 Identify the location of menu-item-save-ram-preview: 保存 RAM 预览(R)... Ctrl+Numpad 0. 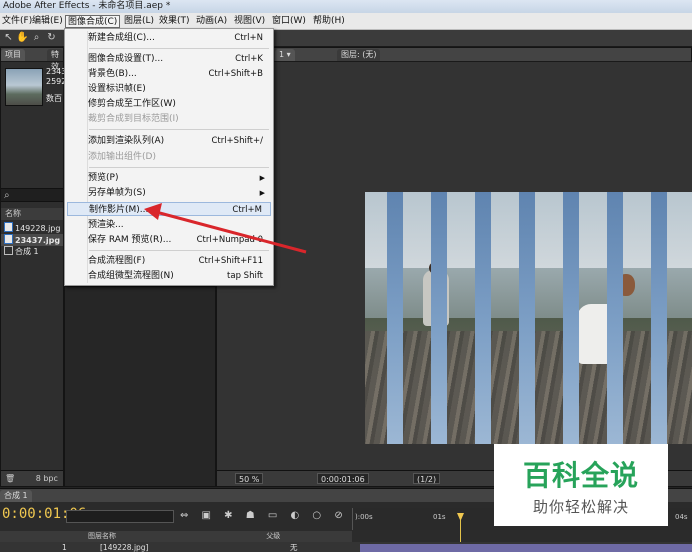
(169, 240).